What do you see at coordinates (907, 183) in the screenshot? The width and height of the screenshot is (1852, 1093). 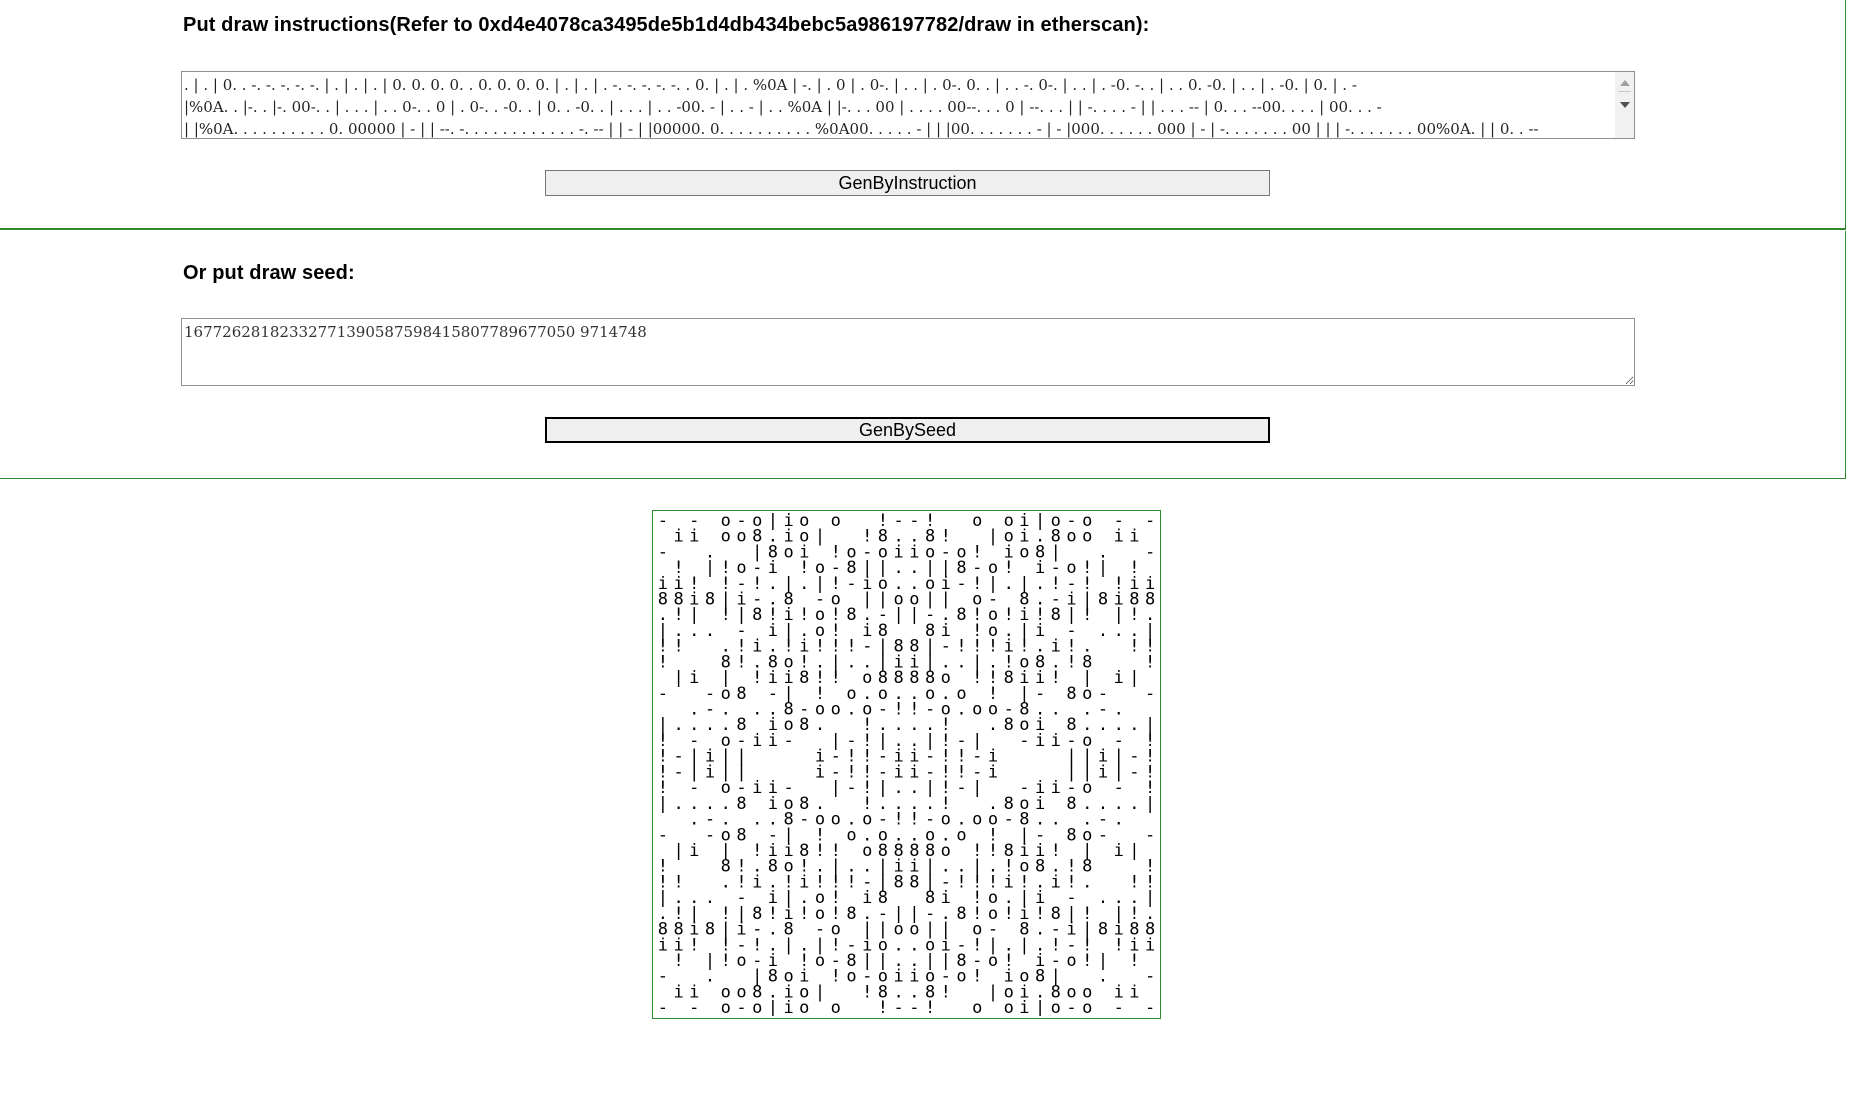 I see `gen-by-instruction-button: GenByInstruction` at bounding box center [907, 183].